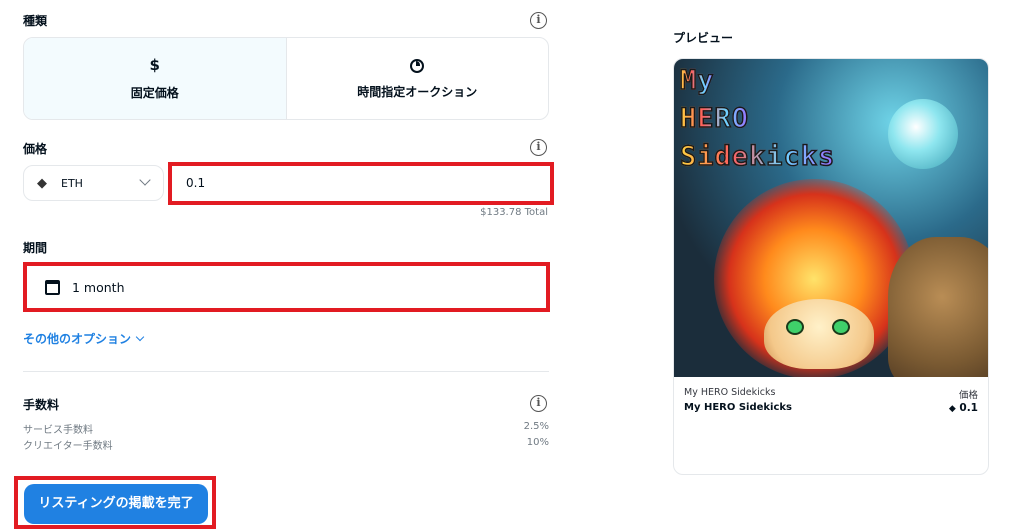 Image resolution: width=1024 pixels, height=529 pixels. I want to click on timed-auction-option: 時間指定オークション, so click(418, 78).